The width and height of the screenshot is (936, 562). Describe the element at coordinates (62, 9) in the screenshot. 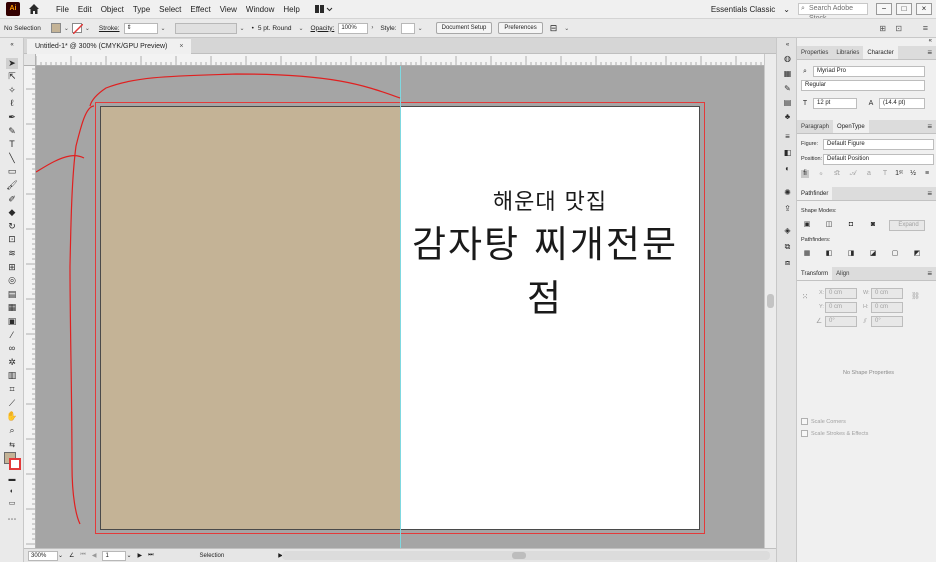

I see `menu-file: File` at that location.